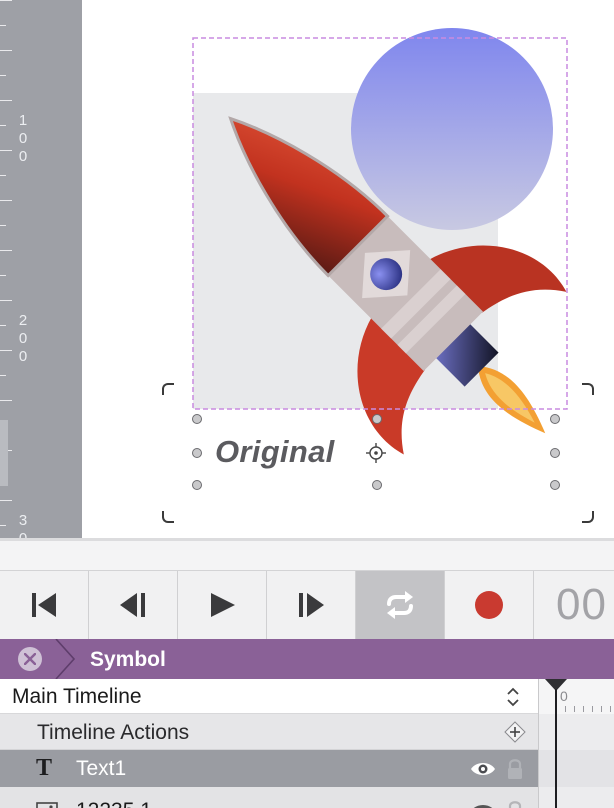 This screenshot has width=614, height=808. I want to click on updown-chevron-icon, so click(513, 697).